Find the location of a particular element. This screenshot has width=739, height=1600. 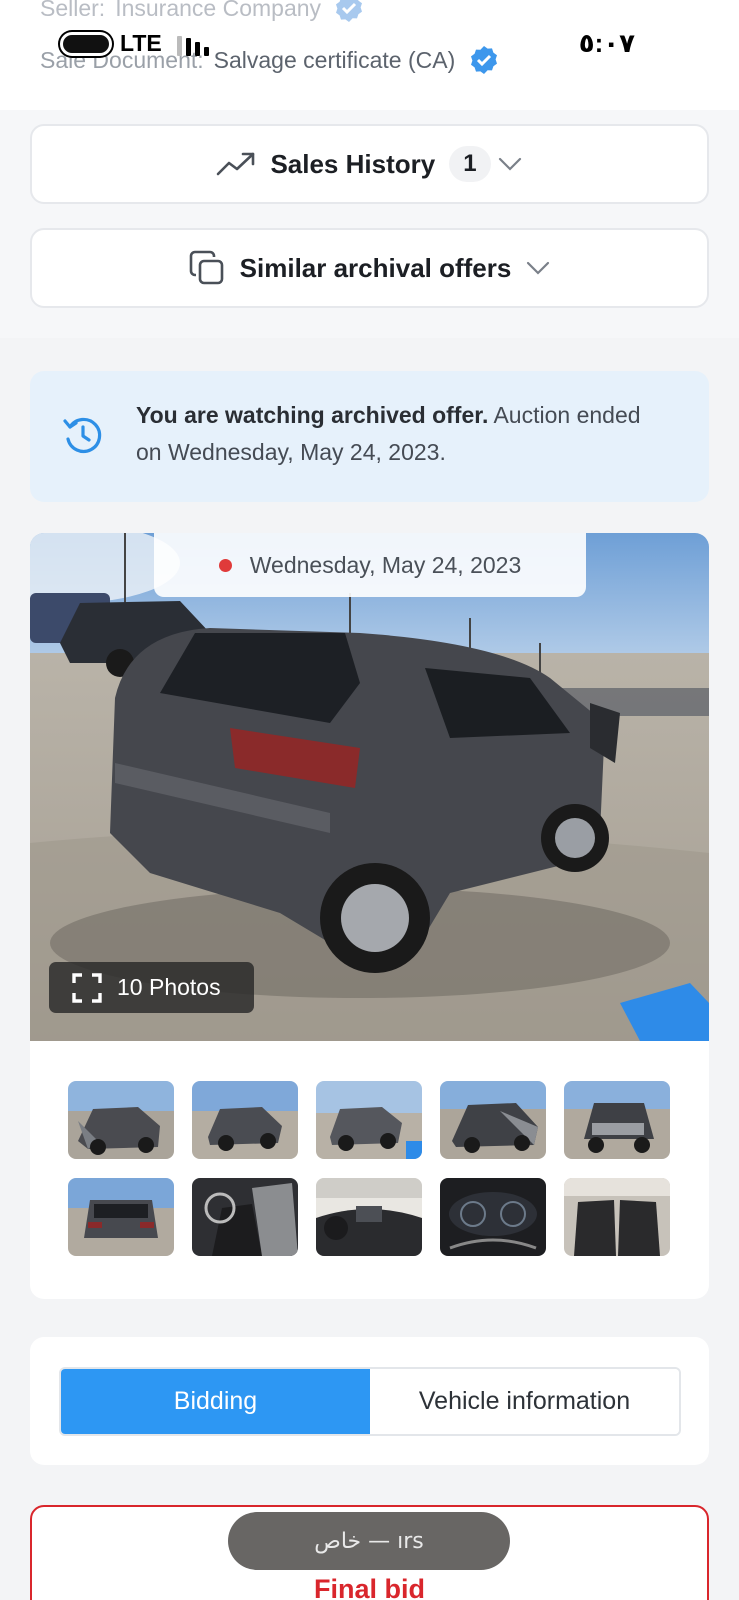

seller-info-section: Seller: Insurance Company Sale Document is located at coordinates (369, 55).